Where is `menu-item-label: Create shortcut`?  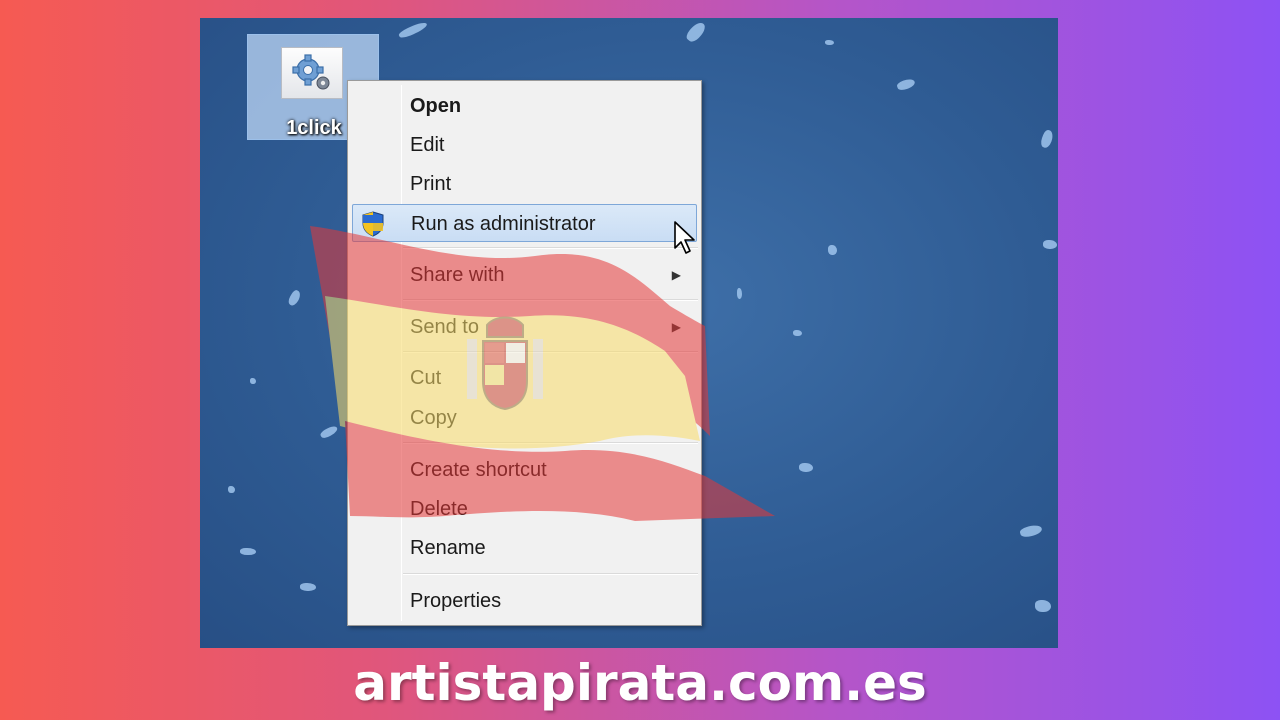
menu-item-label: Create shortcut is located at coordinates (478, 470).